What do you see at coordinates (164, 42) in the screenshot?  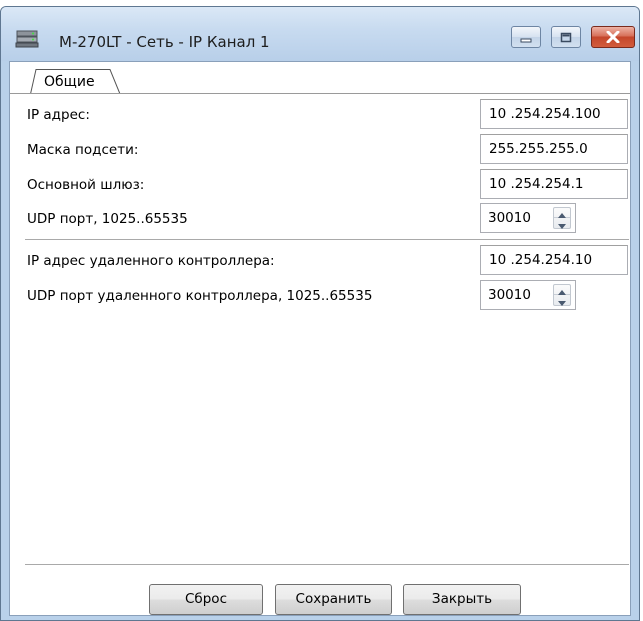 I see `window-title: М-270LT - Сеть - IP Канал 1` at bounding box center [164, 42].